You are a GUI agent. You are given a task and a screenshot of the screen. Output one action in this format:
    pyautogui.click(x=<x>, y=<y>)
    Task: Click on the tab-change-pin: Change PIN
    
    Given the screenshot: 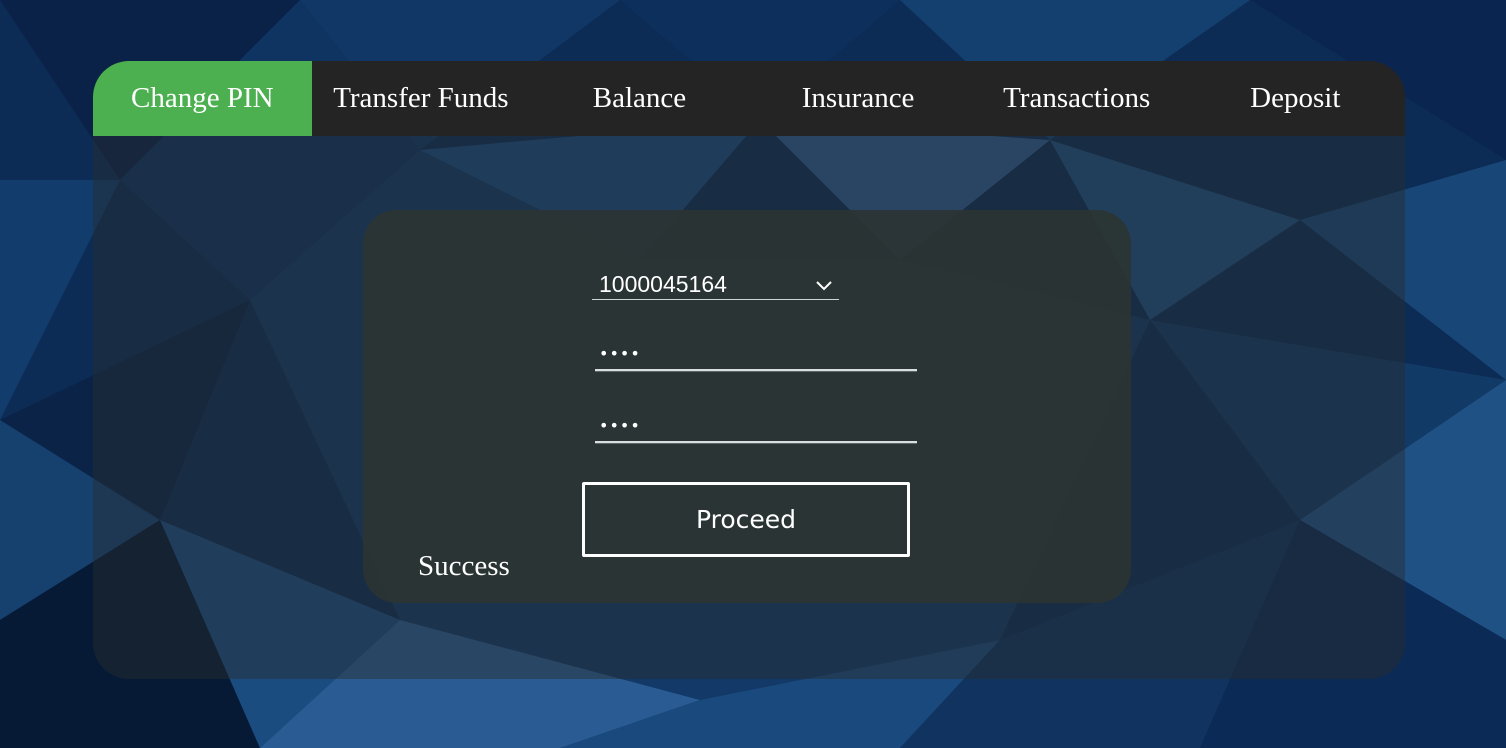 What is the action you would take?
    pyautogui.click(x=202, y=98)
    